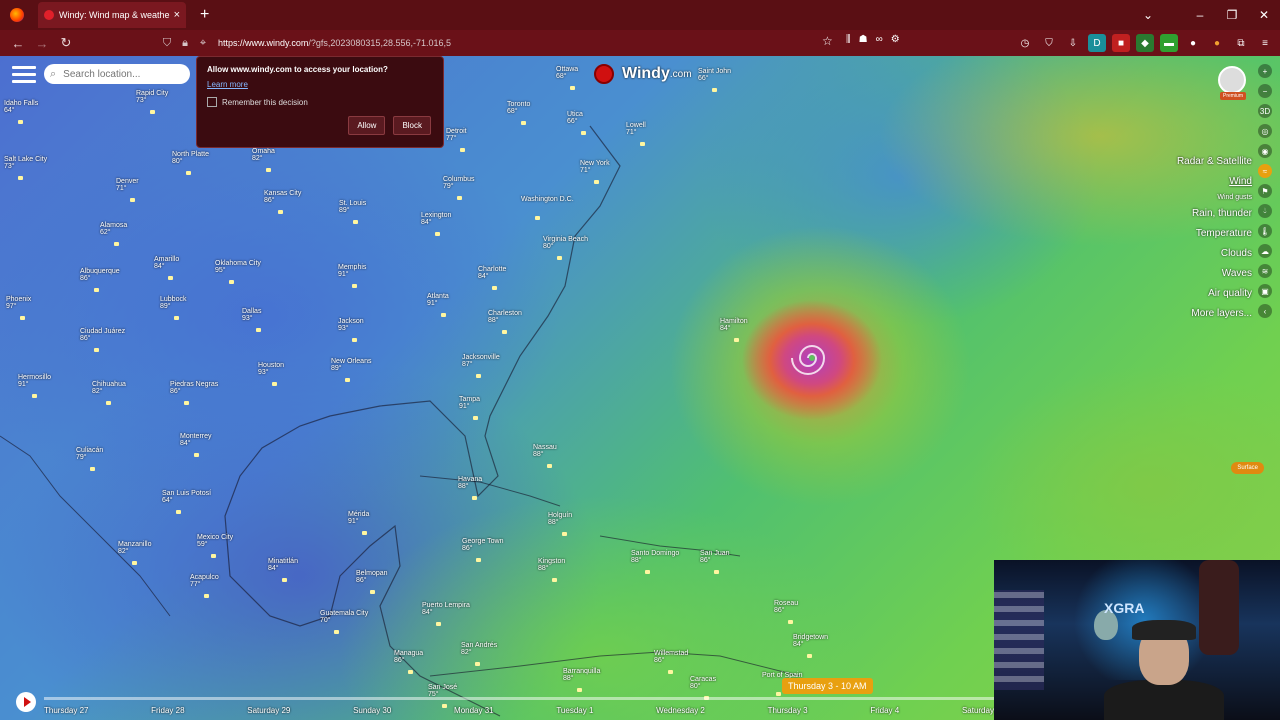 Image resolution: width=1280 pixels, height=720 pixels. I want to click on city-label: Lowell 71°, so click(636, 129).